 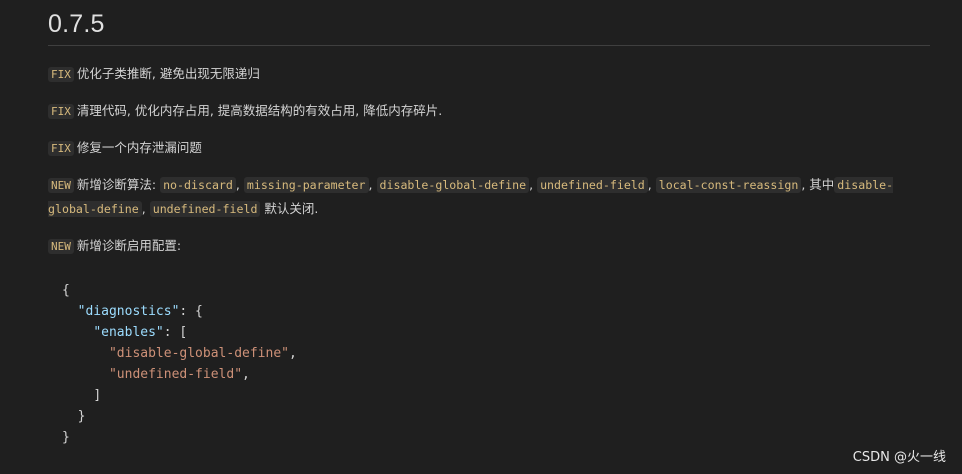 I want to click on inline-code: no-discard, so click(x=198, y=185).